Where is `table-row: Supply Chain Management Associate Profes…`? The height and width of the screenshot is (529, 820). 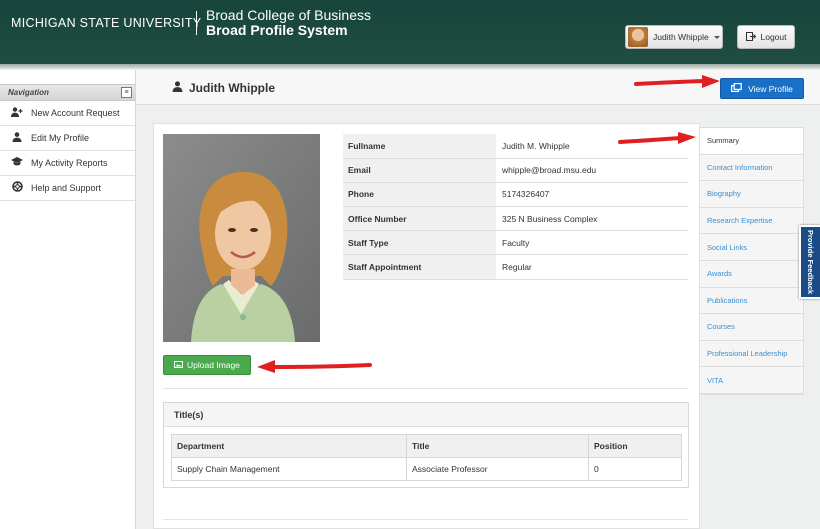
table-row: Supply Chain Management Associate Profes… is located at coordinates (426, 469).